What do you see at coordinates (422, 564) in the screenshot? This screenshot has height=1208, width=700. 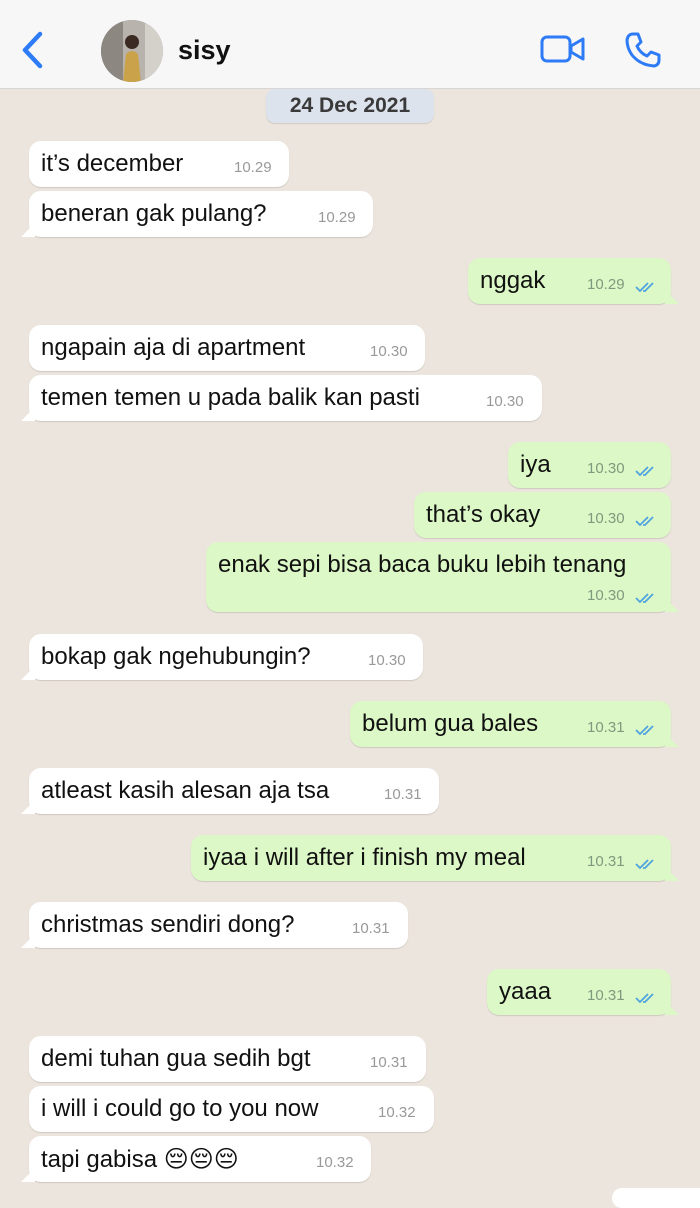 I see `message-text: enak sepi bisa baca buku lebih tenang` at bounding box center [422, 564].